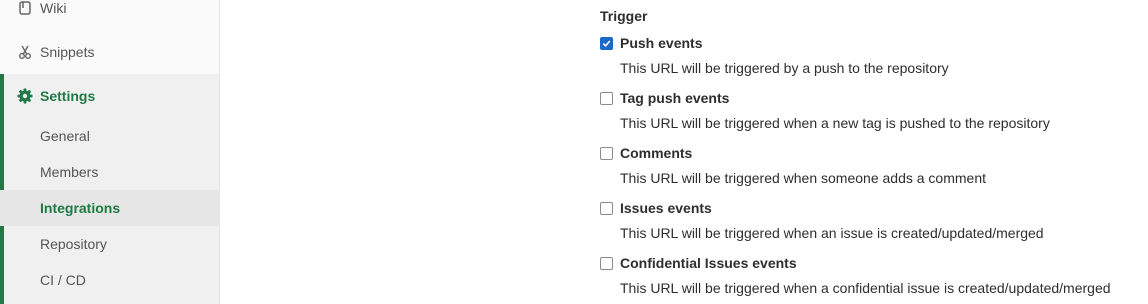 The height and width of the screenshot is (304, 1148). Describe the element at coordinates (53, 8) in the screenshot. I see `sidebar-item-label: Wiki` at that location.